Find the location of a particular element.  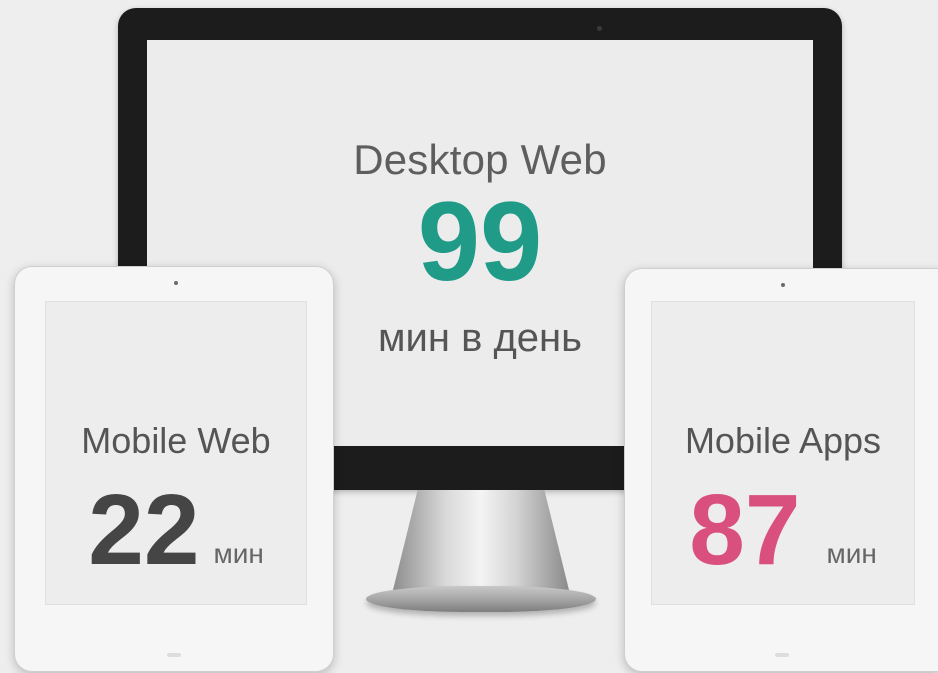

mobile-apps-unit: мин is located at coordinates (851, 553).